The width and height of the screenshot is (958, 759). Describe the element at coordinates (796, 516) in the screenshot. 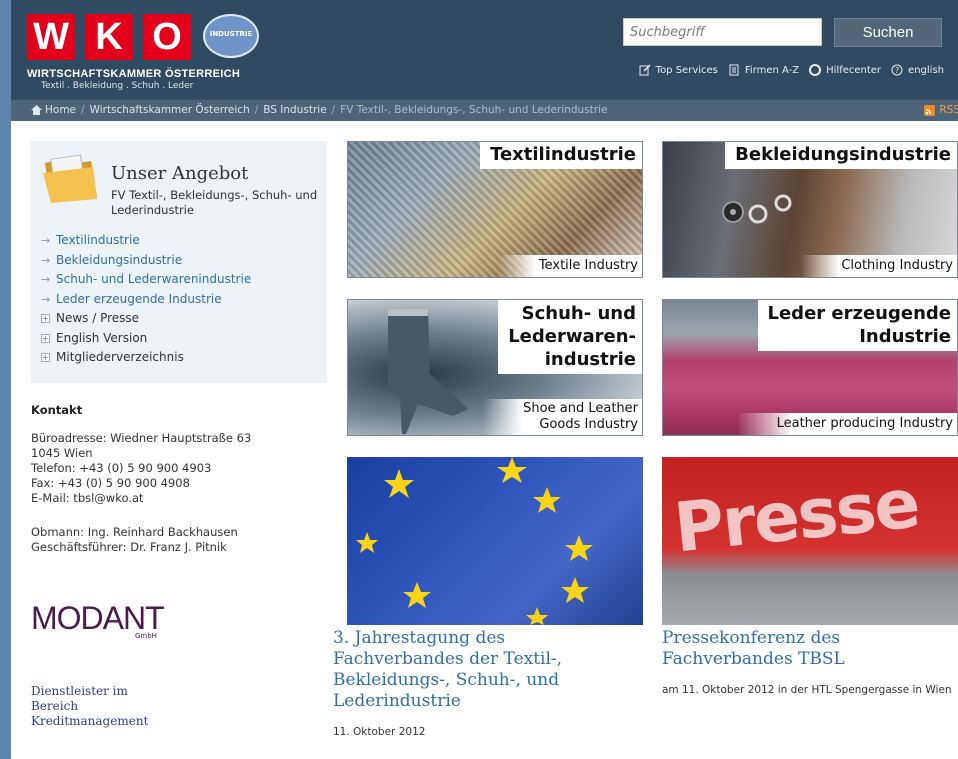

I see `presse-image-text: Presse` at that location.